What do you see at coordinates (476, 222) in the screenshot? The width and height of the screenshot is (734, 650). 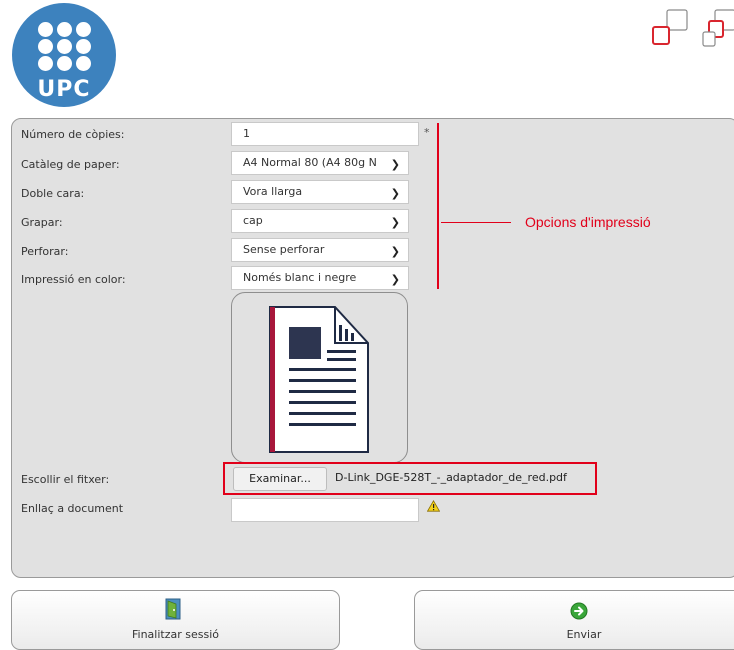 I see `annotation-line` at bounding box center [476, 222].